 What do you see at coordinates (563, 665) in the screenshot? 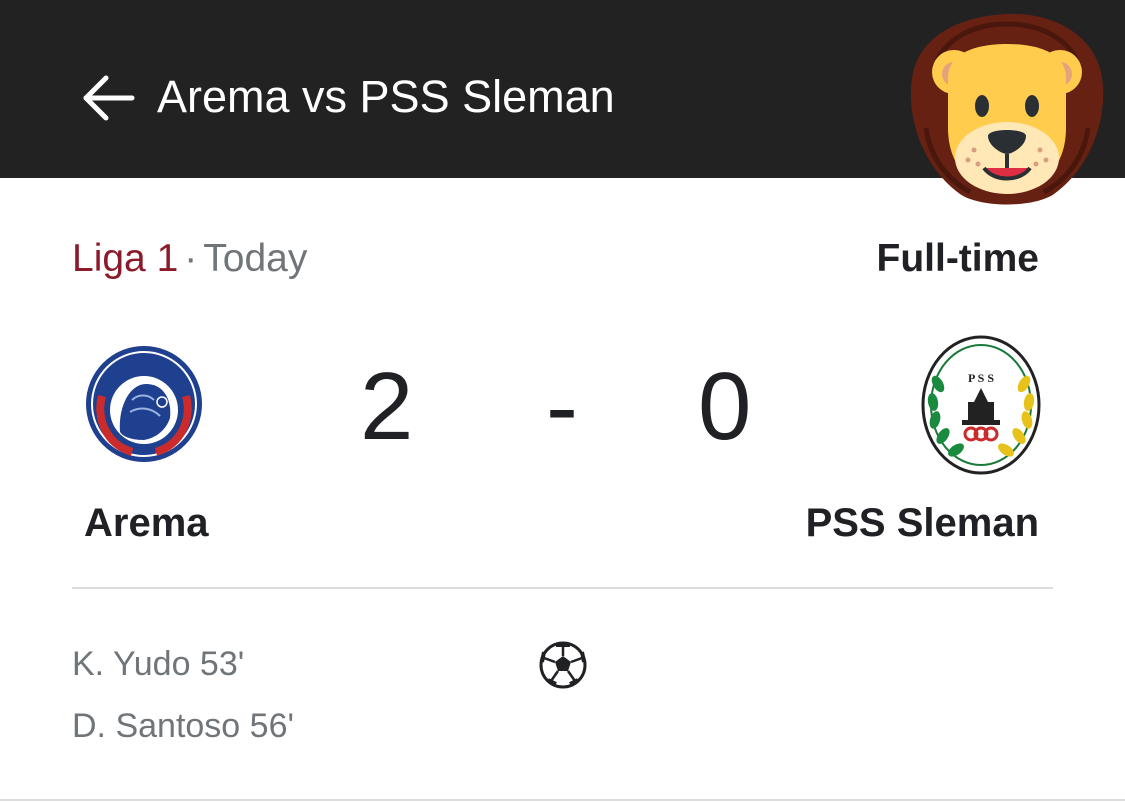
I see `soccer-ball-icon` at bounding box center [563, 665].